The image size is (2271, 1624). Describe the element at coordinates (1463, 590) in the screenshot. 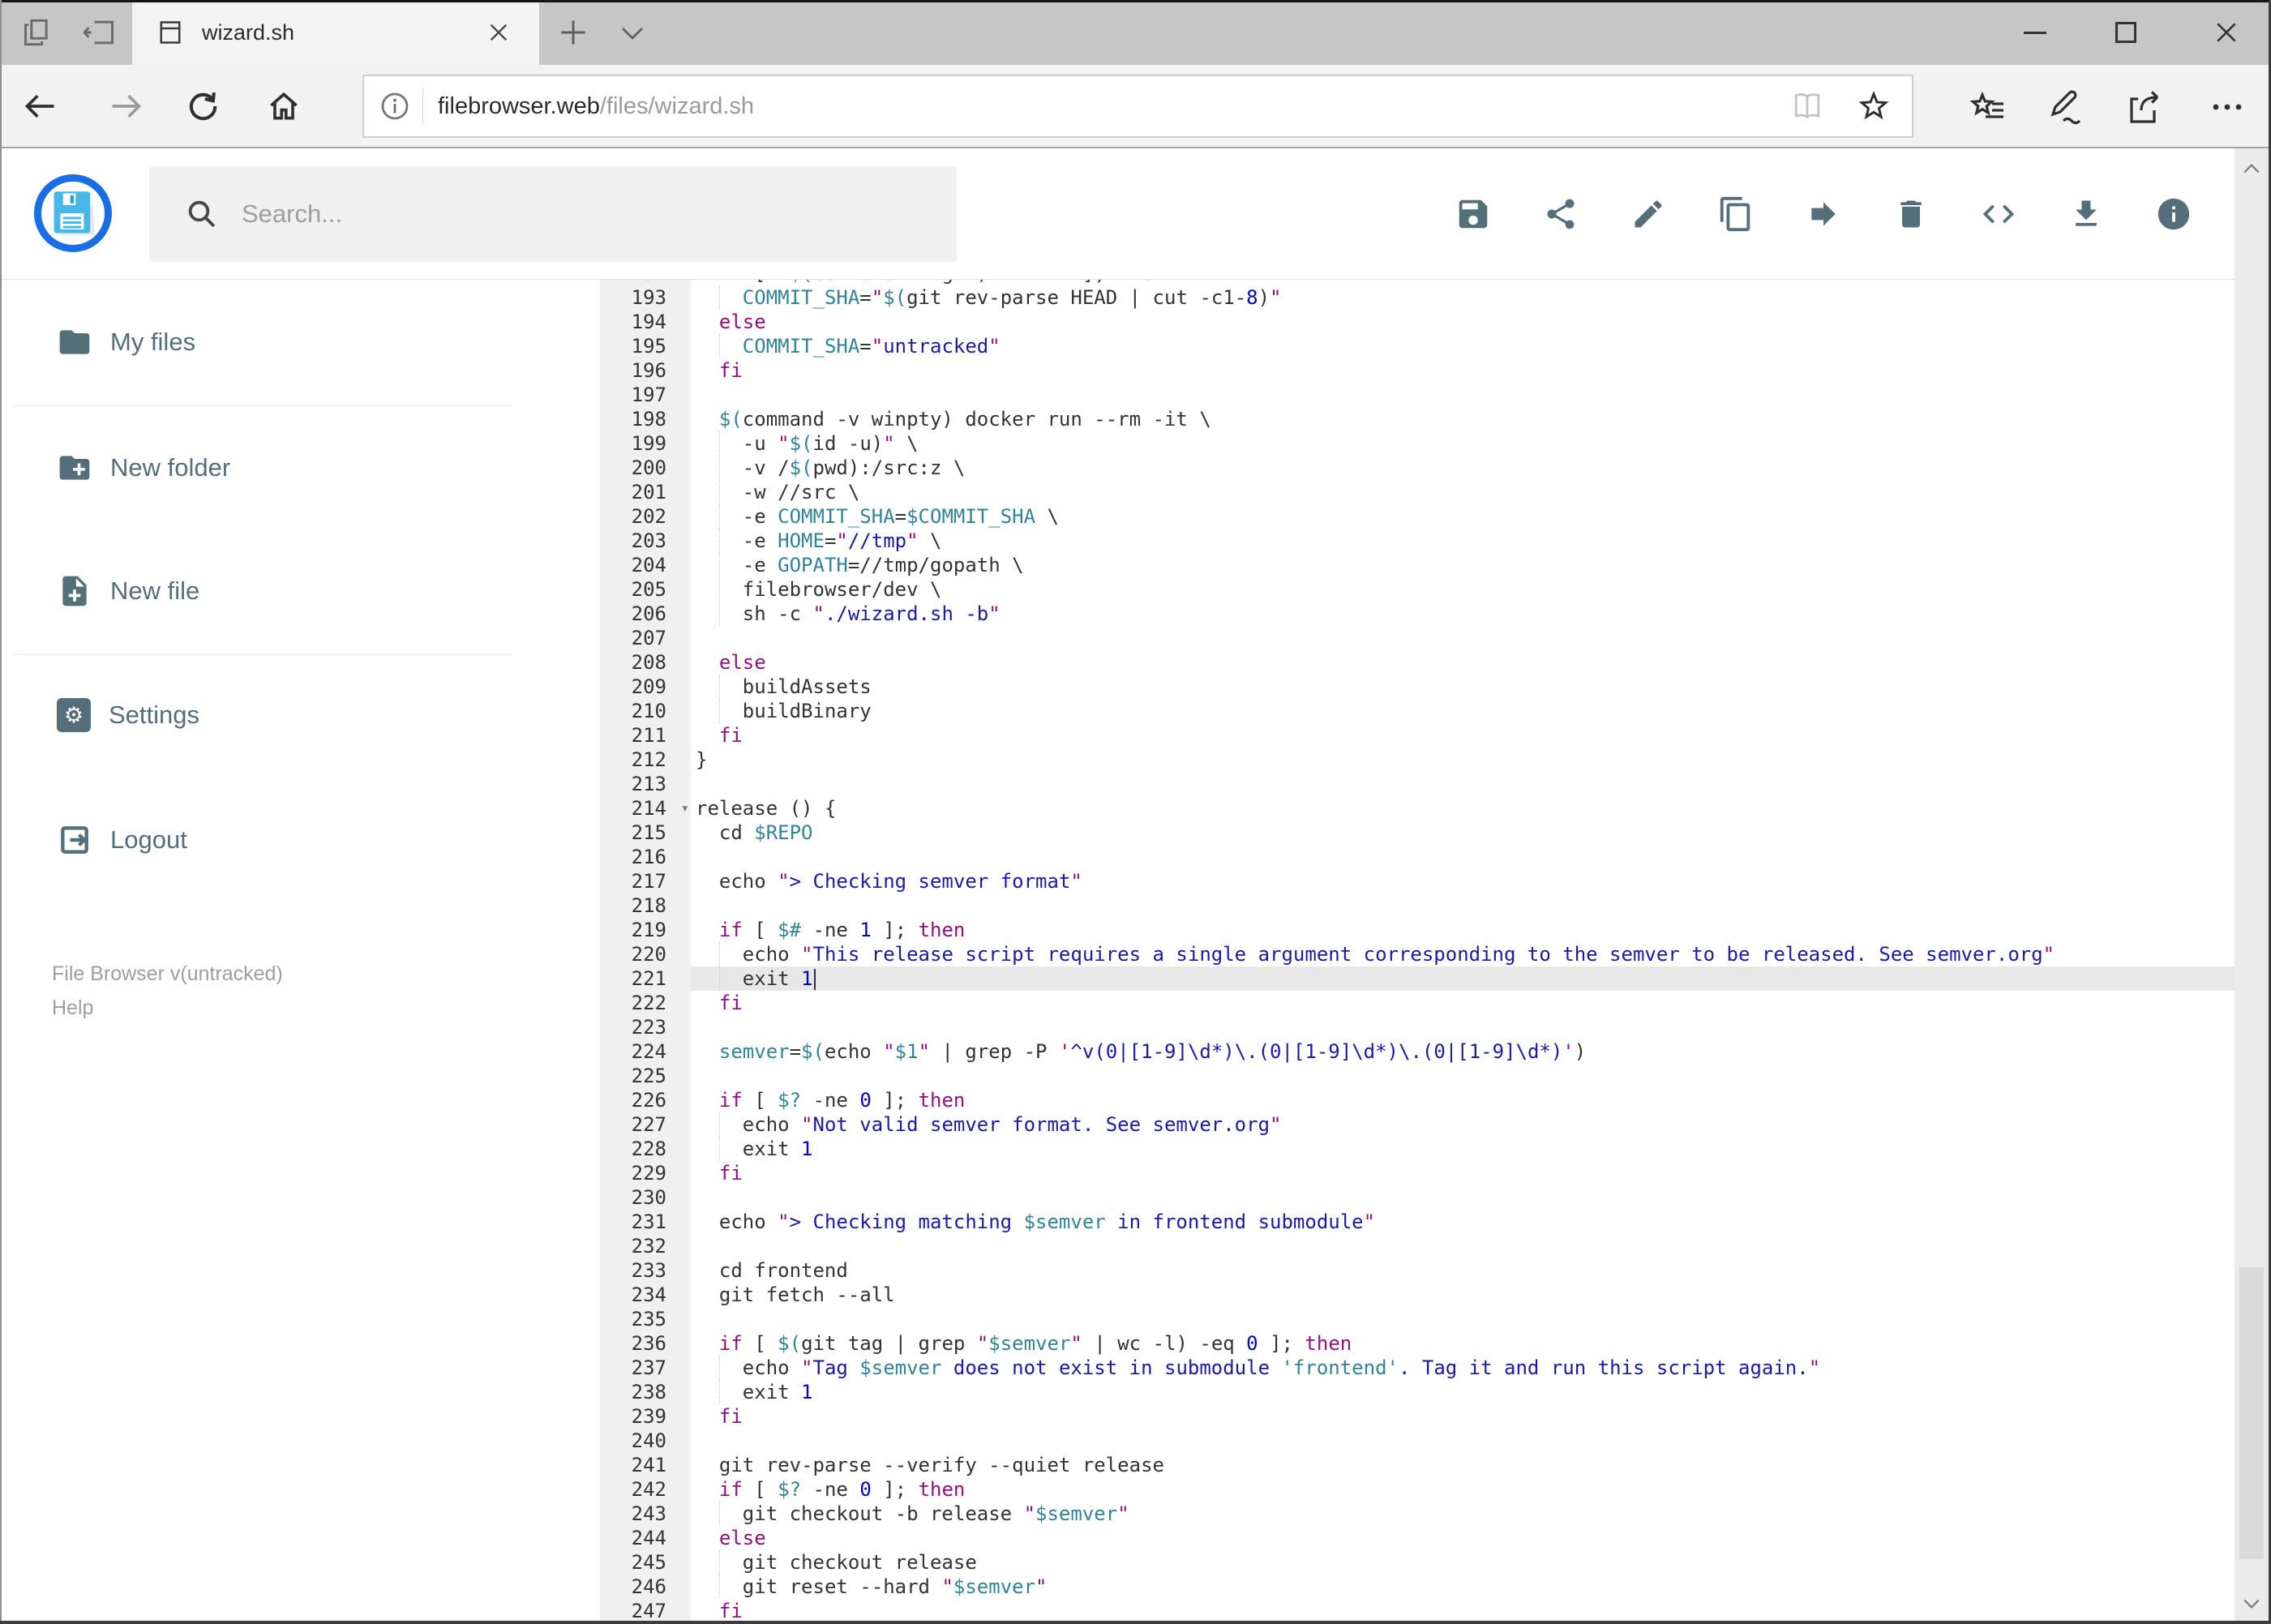

I see `code-line: filebrowser/dev \` at that location.